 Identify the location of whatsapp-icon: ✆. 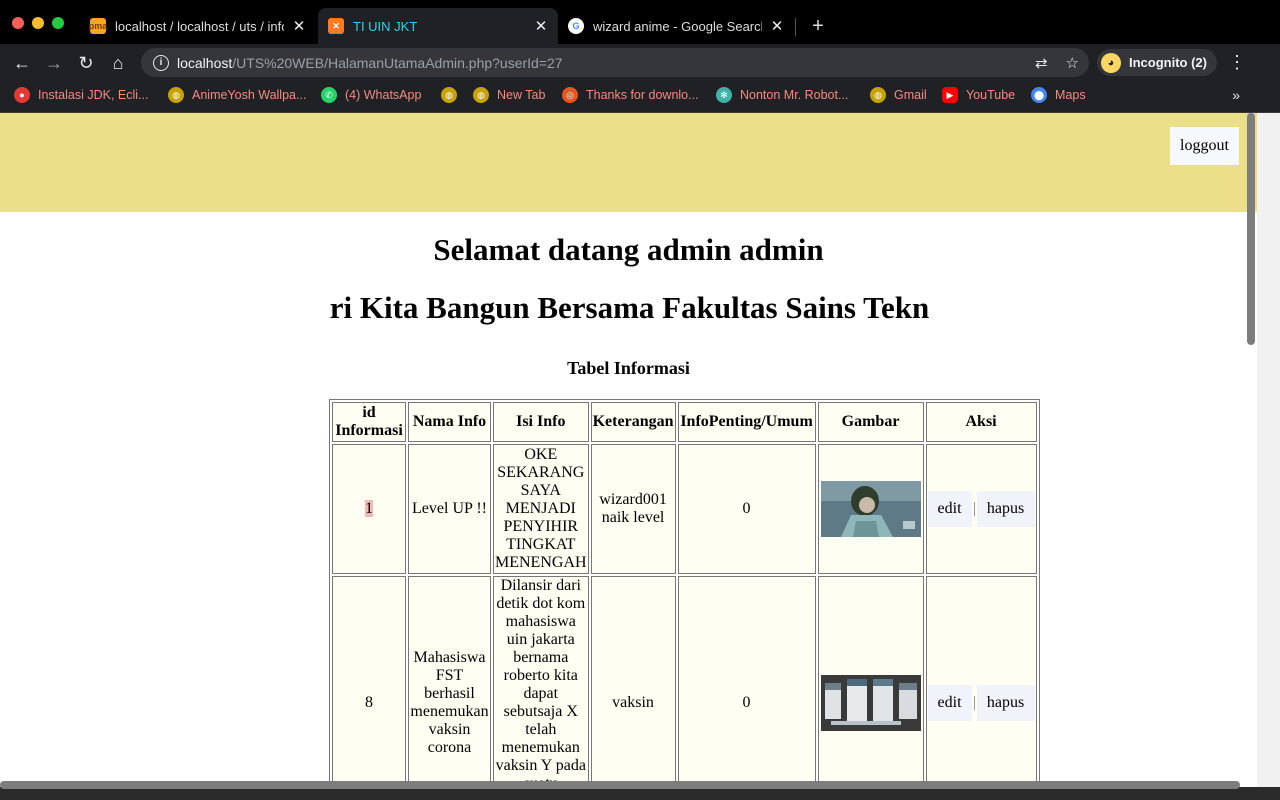
(329, 95).